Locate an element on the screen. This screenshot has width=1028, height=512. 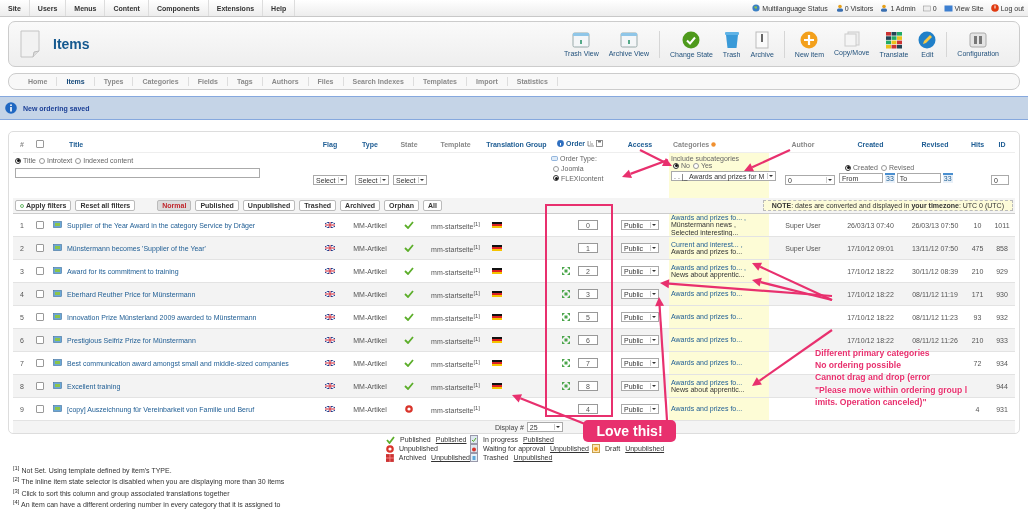
annotation-note: Different primary categories No ordering possible Cannot drag and drop (error "Please move within ordering group l imits. Operation canceled)" is located at coordinates (891, 377).